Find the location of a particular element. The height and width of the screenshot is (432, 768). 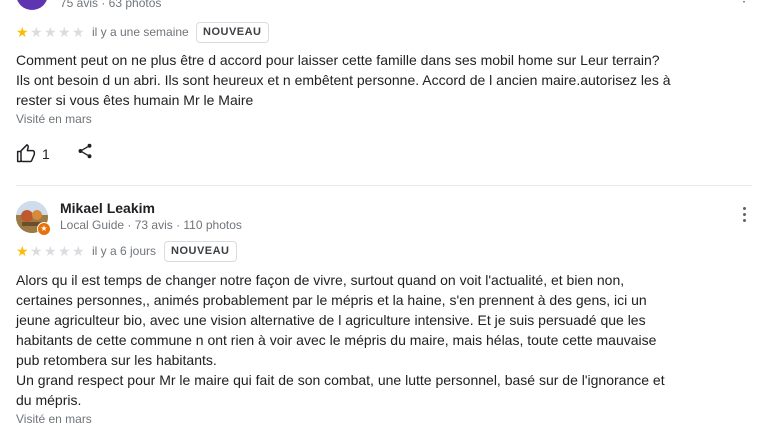

review-text-line: rester si vous êtes humain Mr le Maire is located at coordinates (135, 100).